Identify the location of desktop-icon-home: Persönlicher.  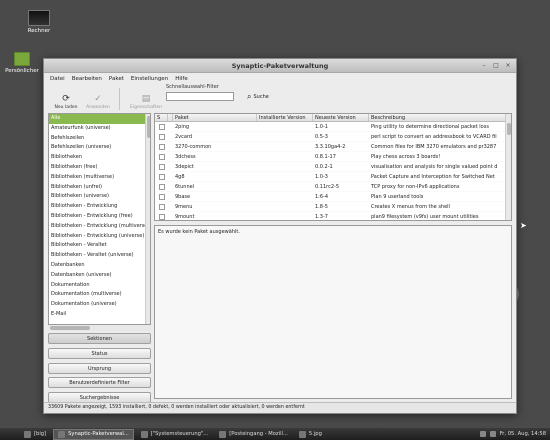
(22, 63).